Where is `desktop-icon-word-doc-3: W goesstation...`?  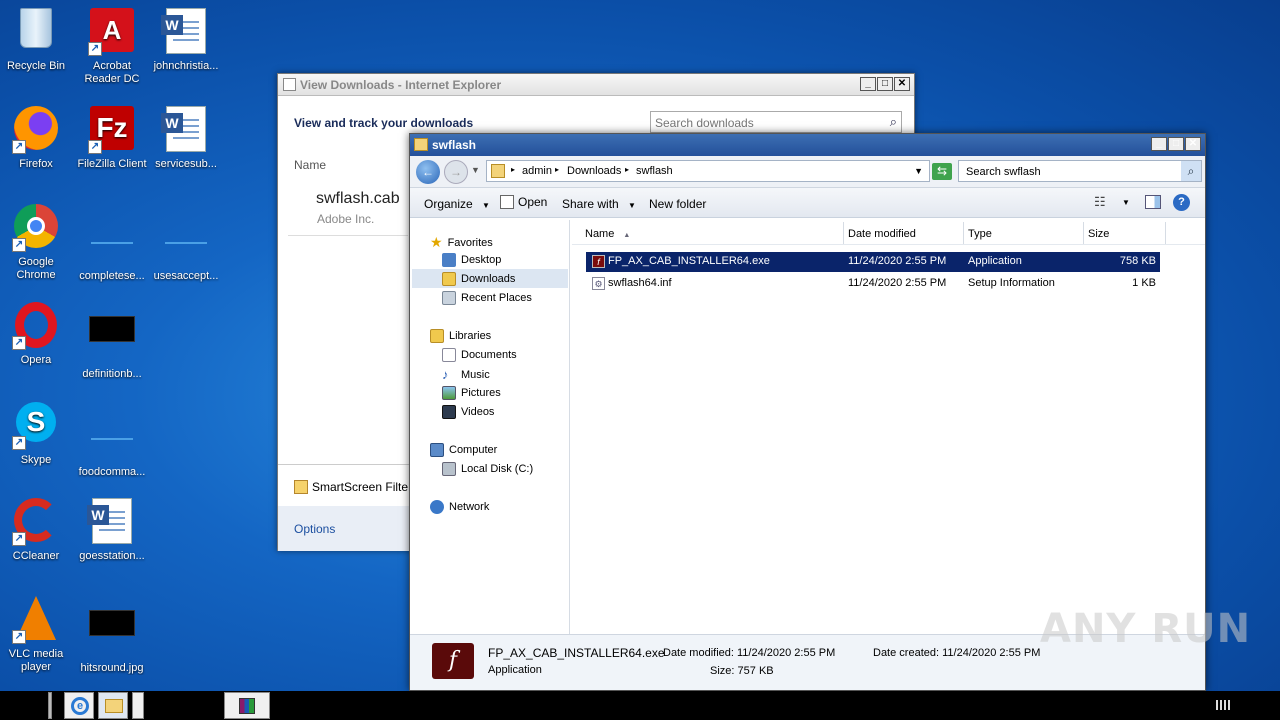 desktop-icon-word-doc-3: W goesstation... is located at coordinates (112, 530).